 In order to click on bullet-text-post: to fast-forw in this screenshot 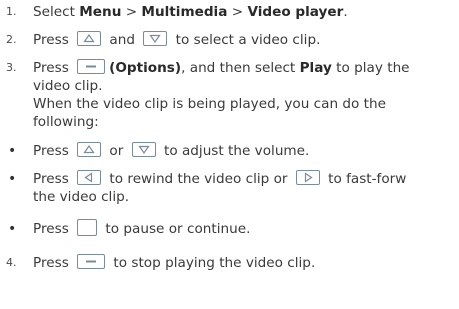, I will do `click(365, 179)`.